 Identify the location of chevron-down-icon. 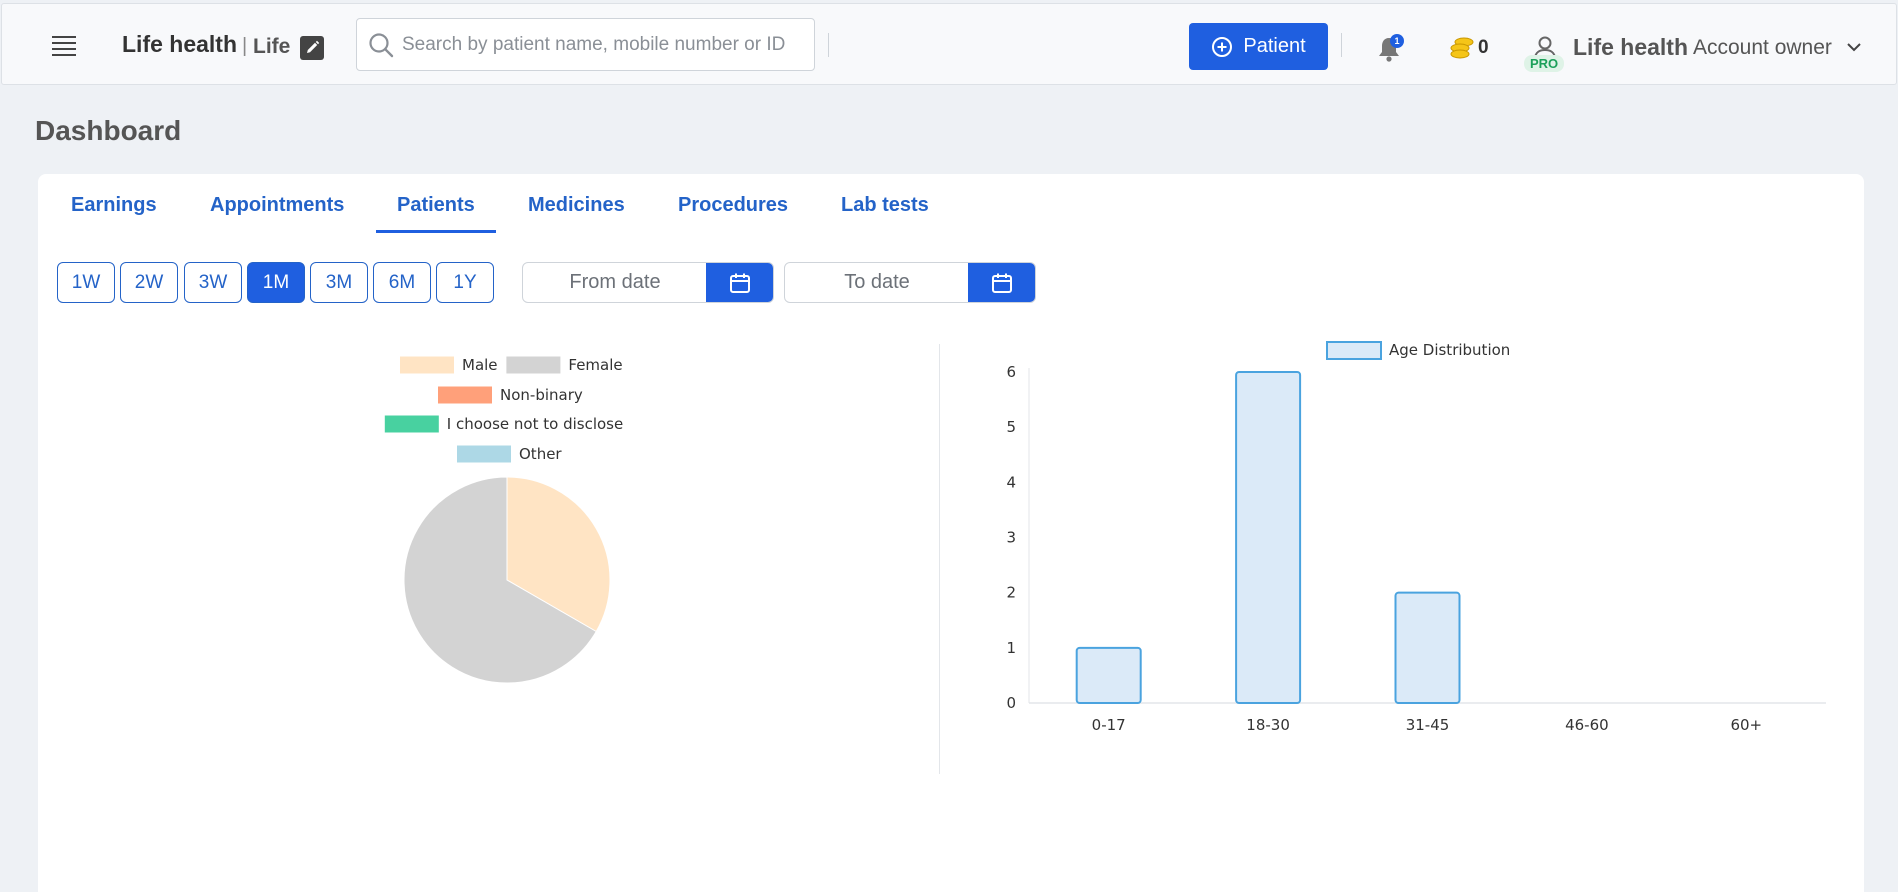
(1854, 47).